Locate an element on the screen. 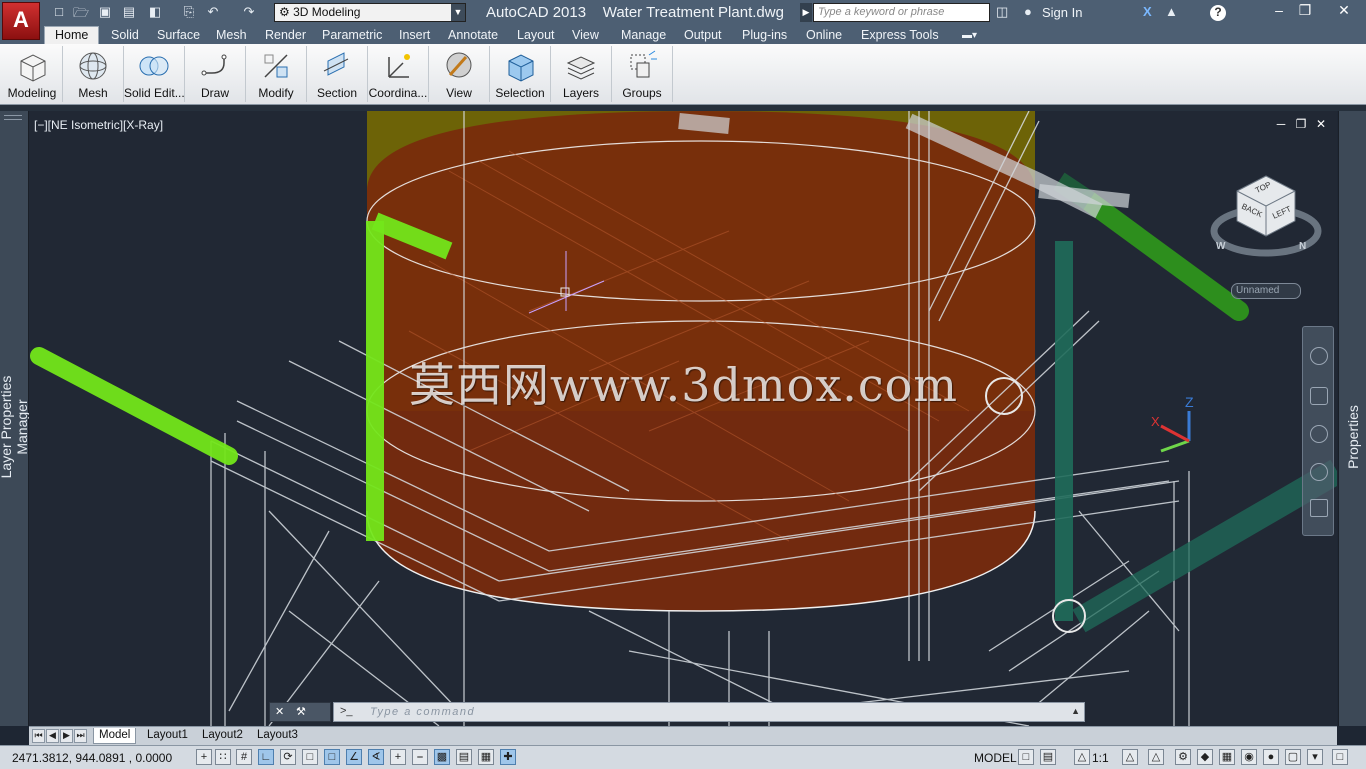 The width and height of the screenshot is (1366, 769). lineweight-icon: ⎯ is located at coordinates (420, 757).